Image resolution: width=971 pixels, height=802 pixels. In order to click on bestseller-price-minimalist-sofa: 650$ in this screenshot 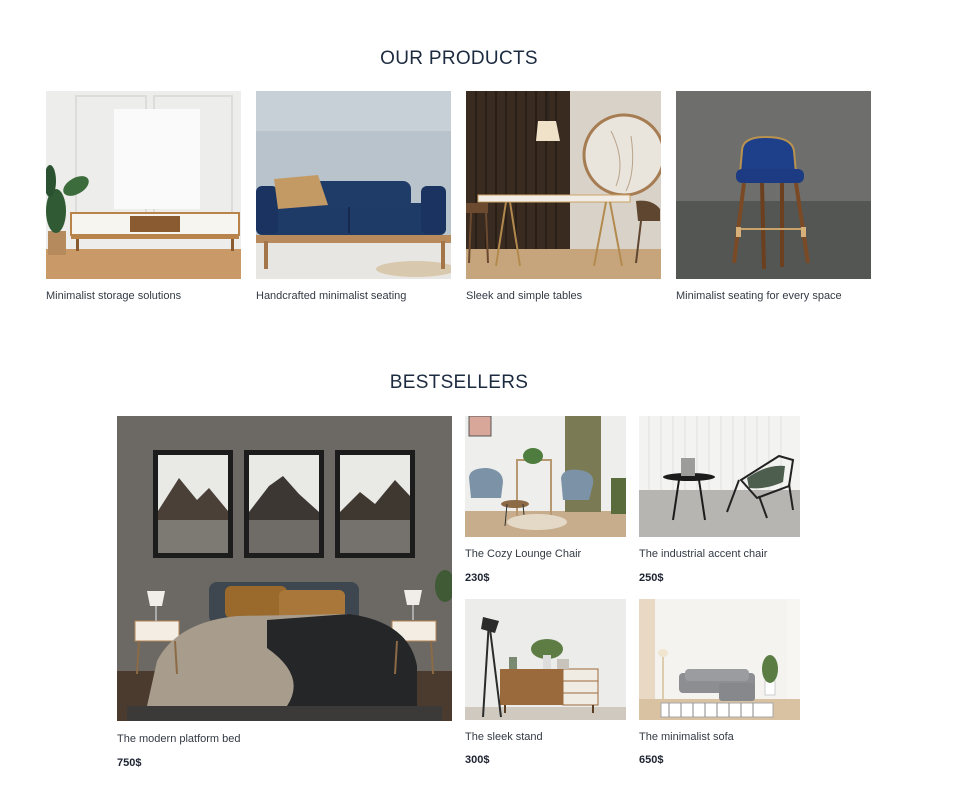, I will do `click(651, 760)`.